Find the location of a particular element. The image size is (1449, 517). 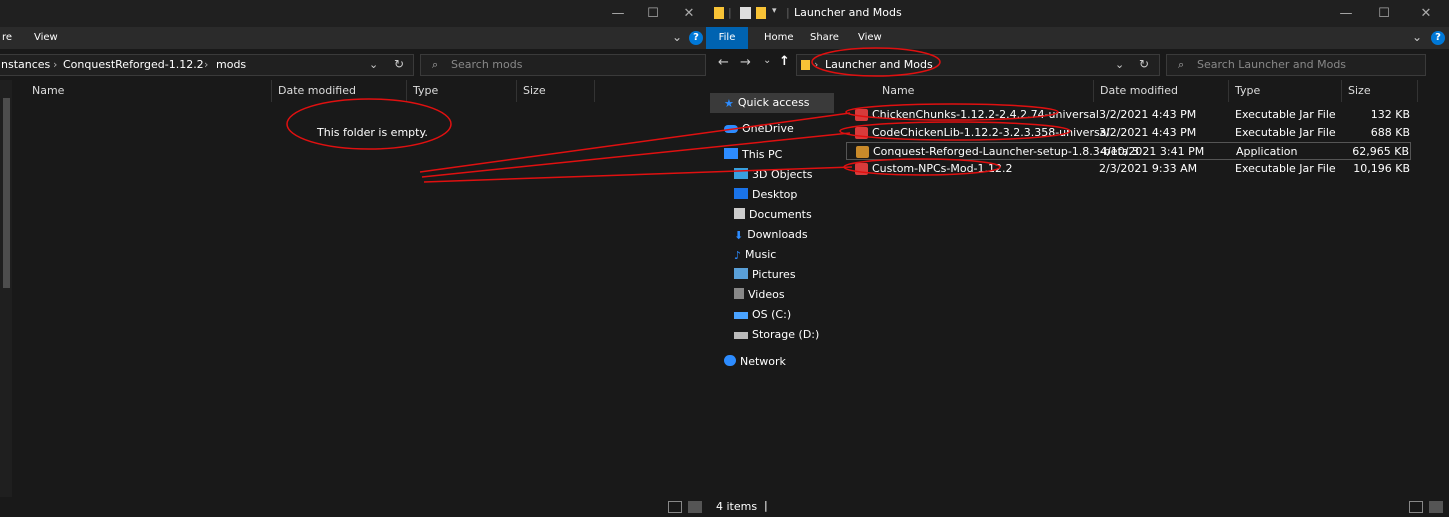

annotation-line-custom-npcs is located at coordinates (638, 174).